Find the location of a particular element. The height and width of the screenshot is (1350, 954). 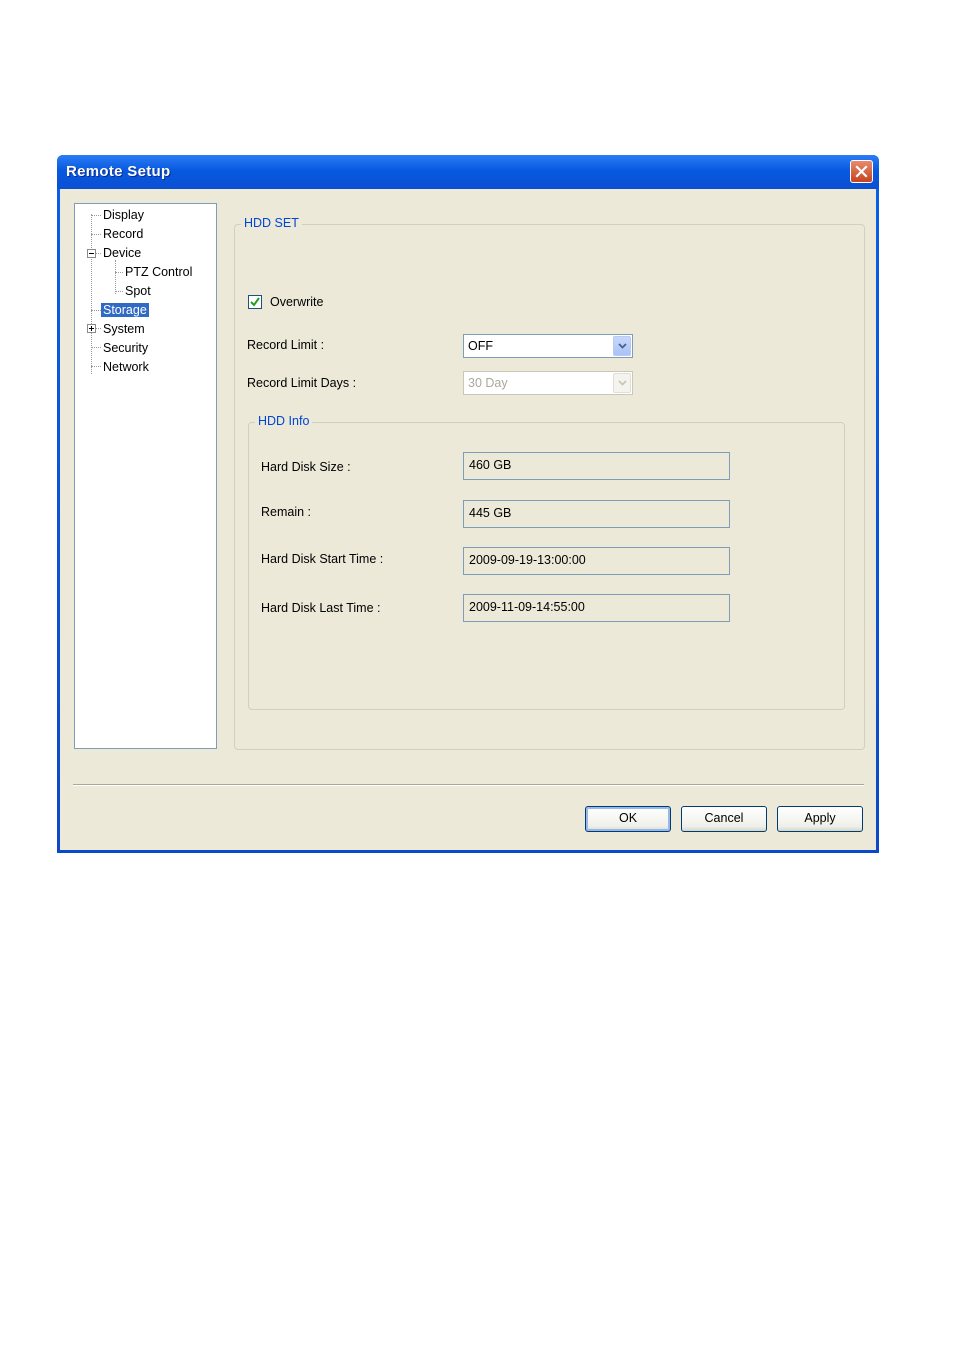

close-button is located at coordinates (861, 171).